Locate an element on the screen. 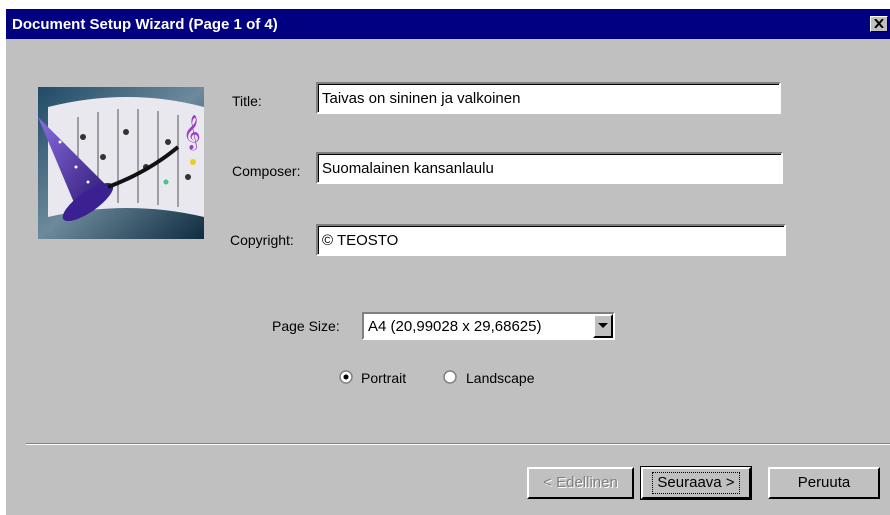 Image resolution: width=890 pixels, height=515 pixels. close-button is located at coordinates (879, 24).